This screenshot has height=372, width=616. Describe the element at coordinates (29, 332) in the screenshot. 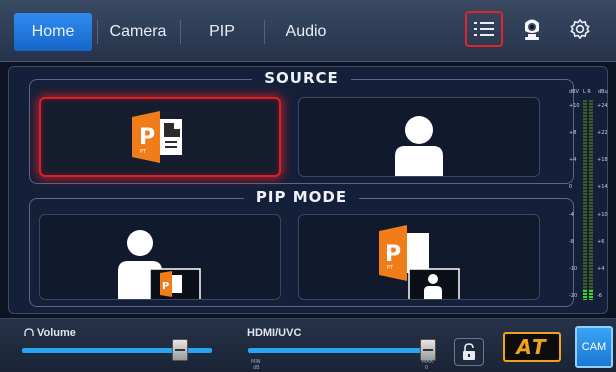

I see `headphones-icon` at that location.